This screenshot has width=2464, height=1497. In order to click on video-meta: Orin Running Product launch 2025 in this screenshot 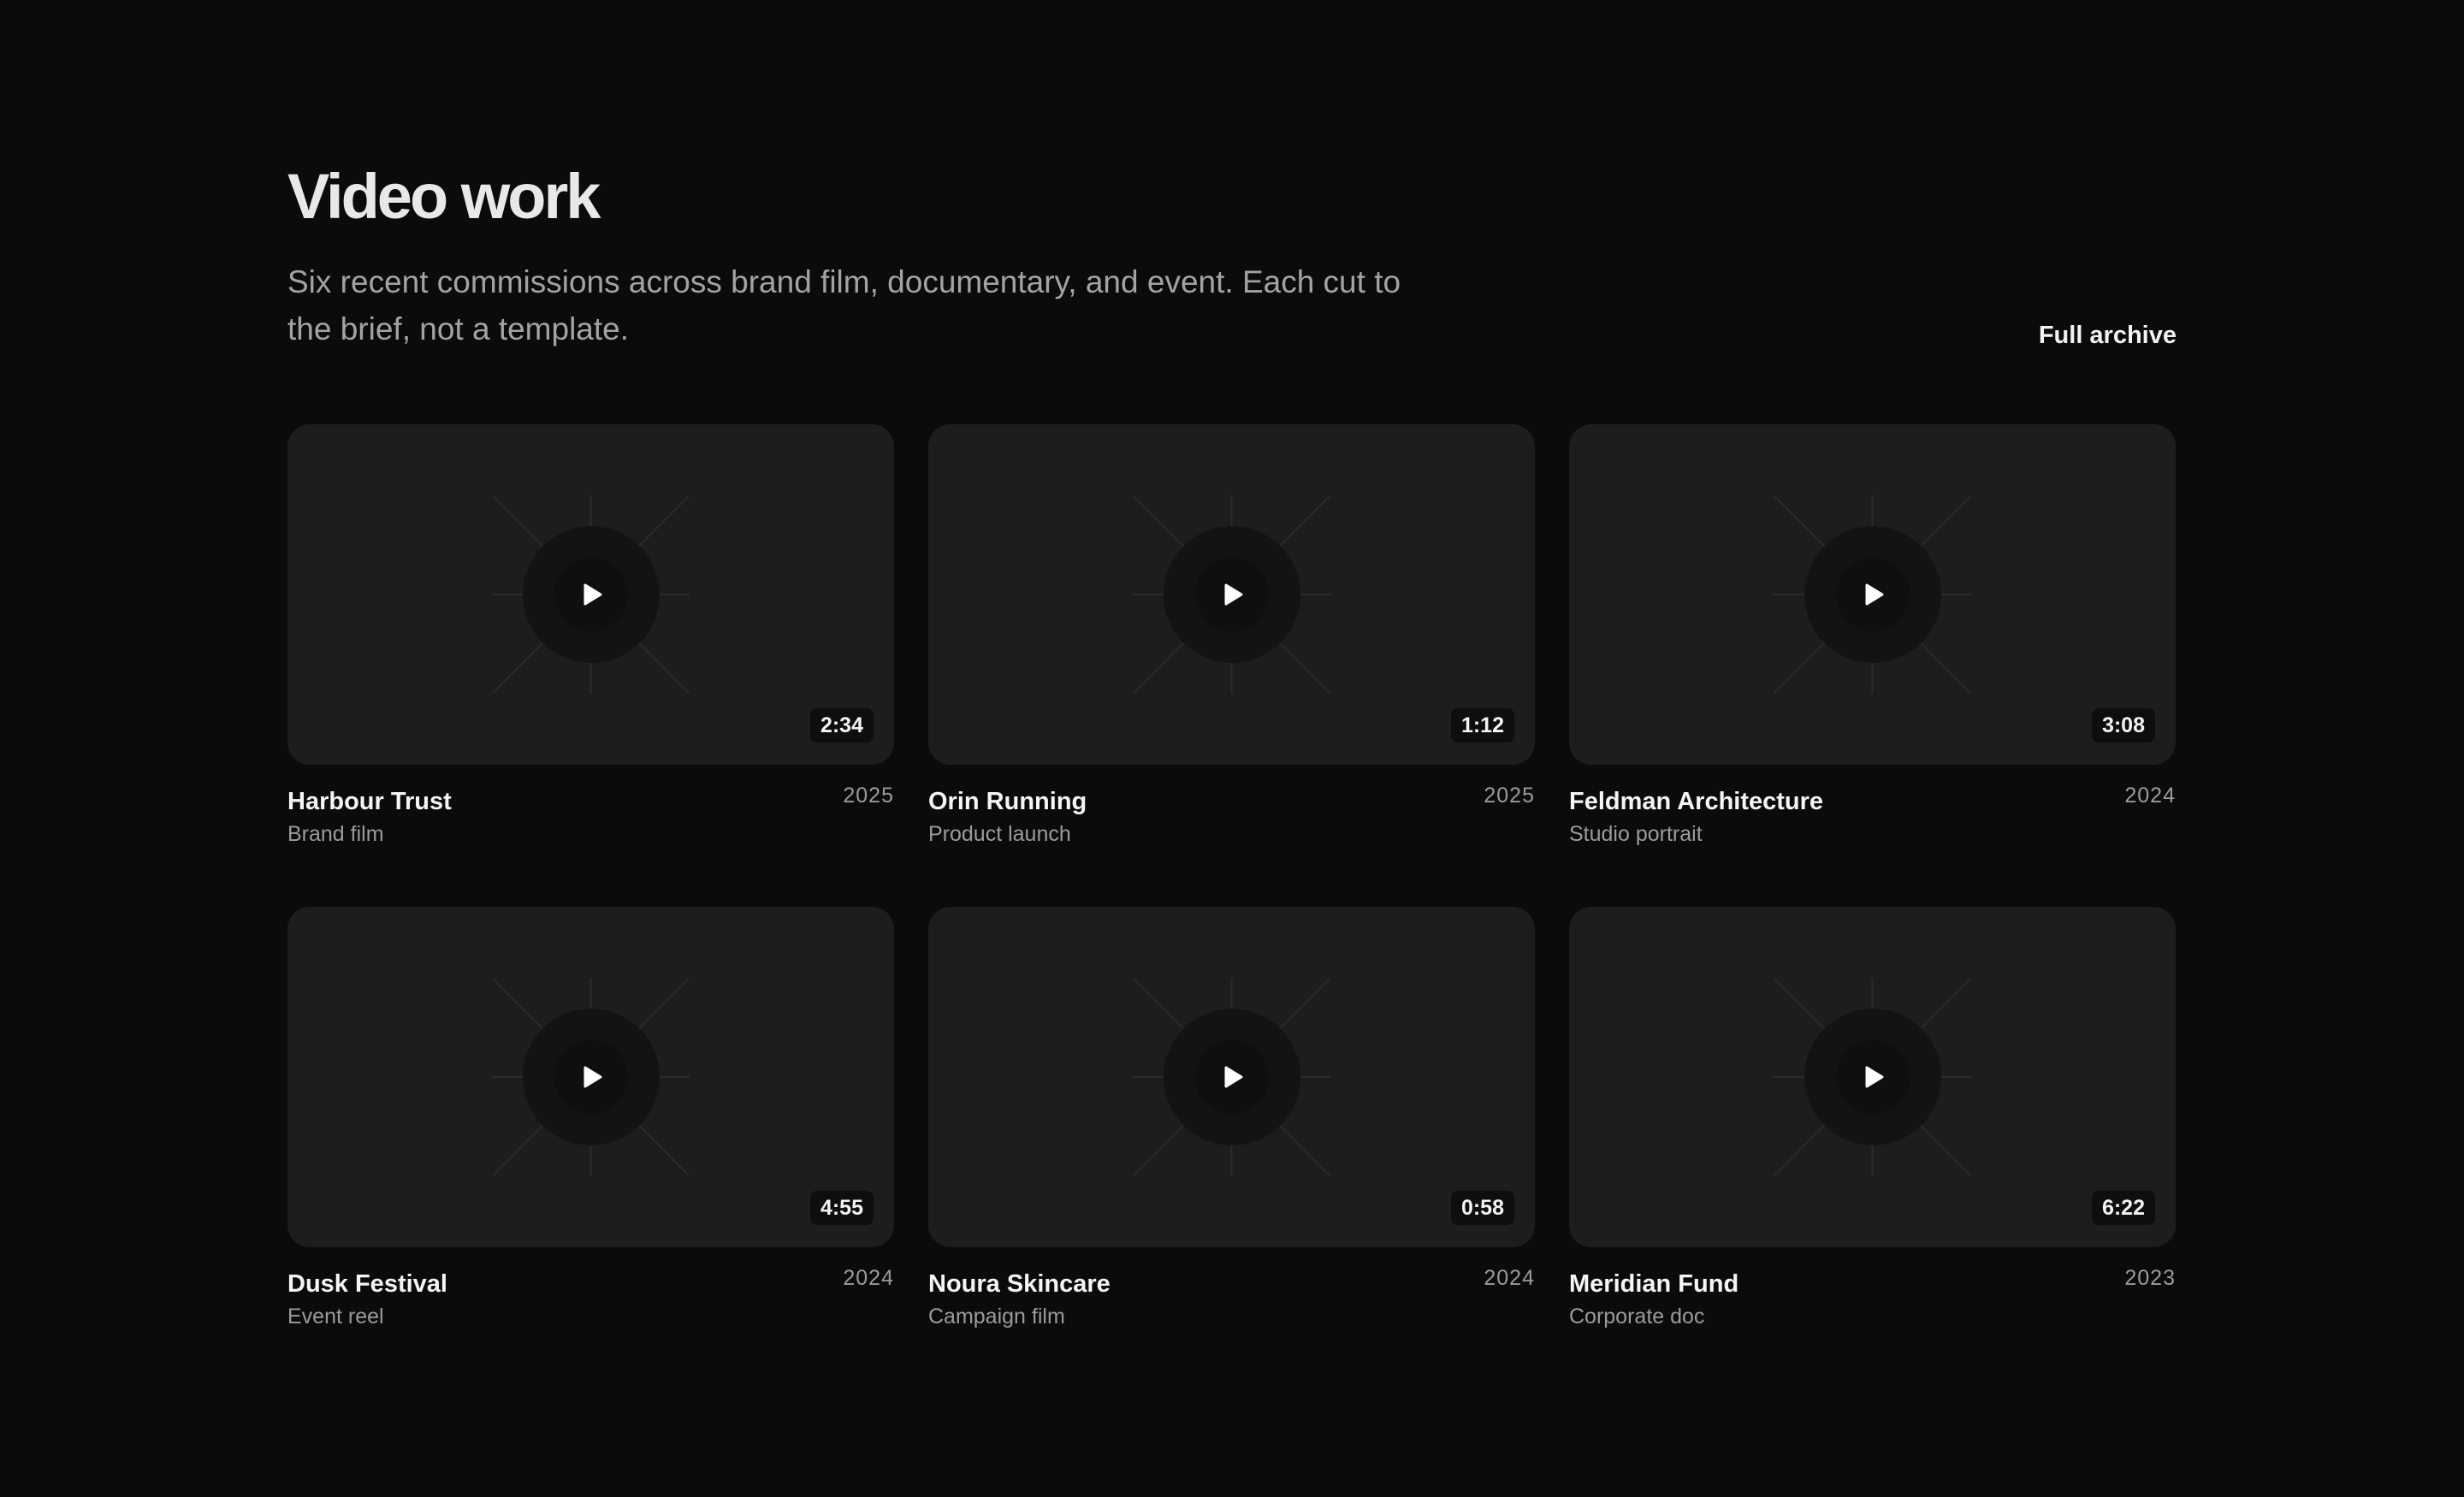, I will do `click(1231, 817)`.